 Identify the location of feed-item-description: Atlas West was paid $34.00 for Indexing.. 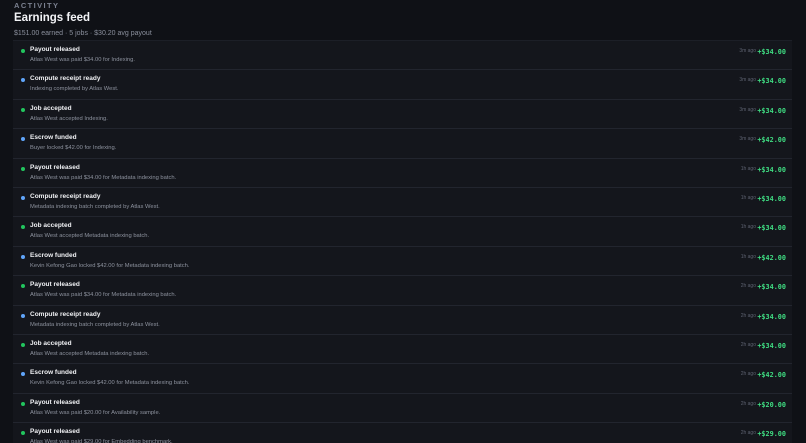
(82, 60).